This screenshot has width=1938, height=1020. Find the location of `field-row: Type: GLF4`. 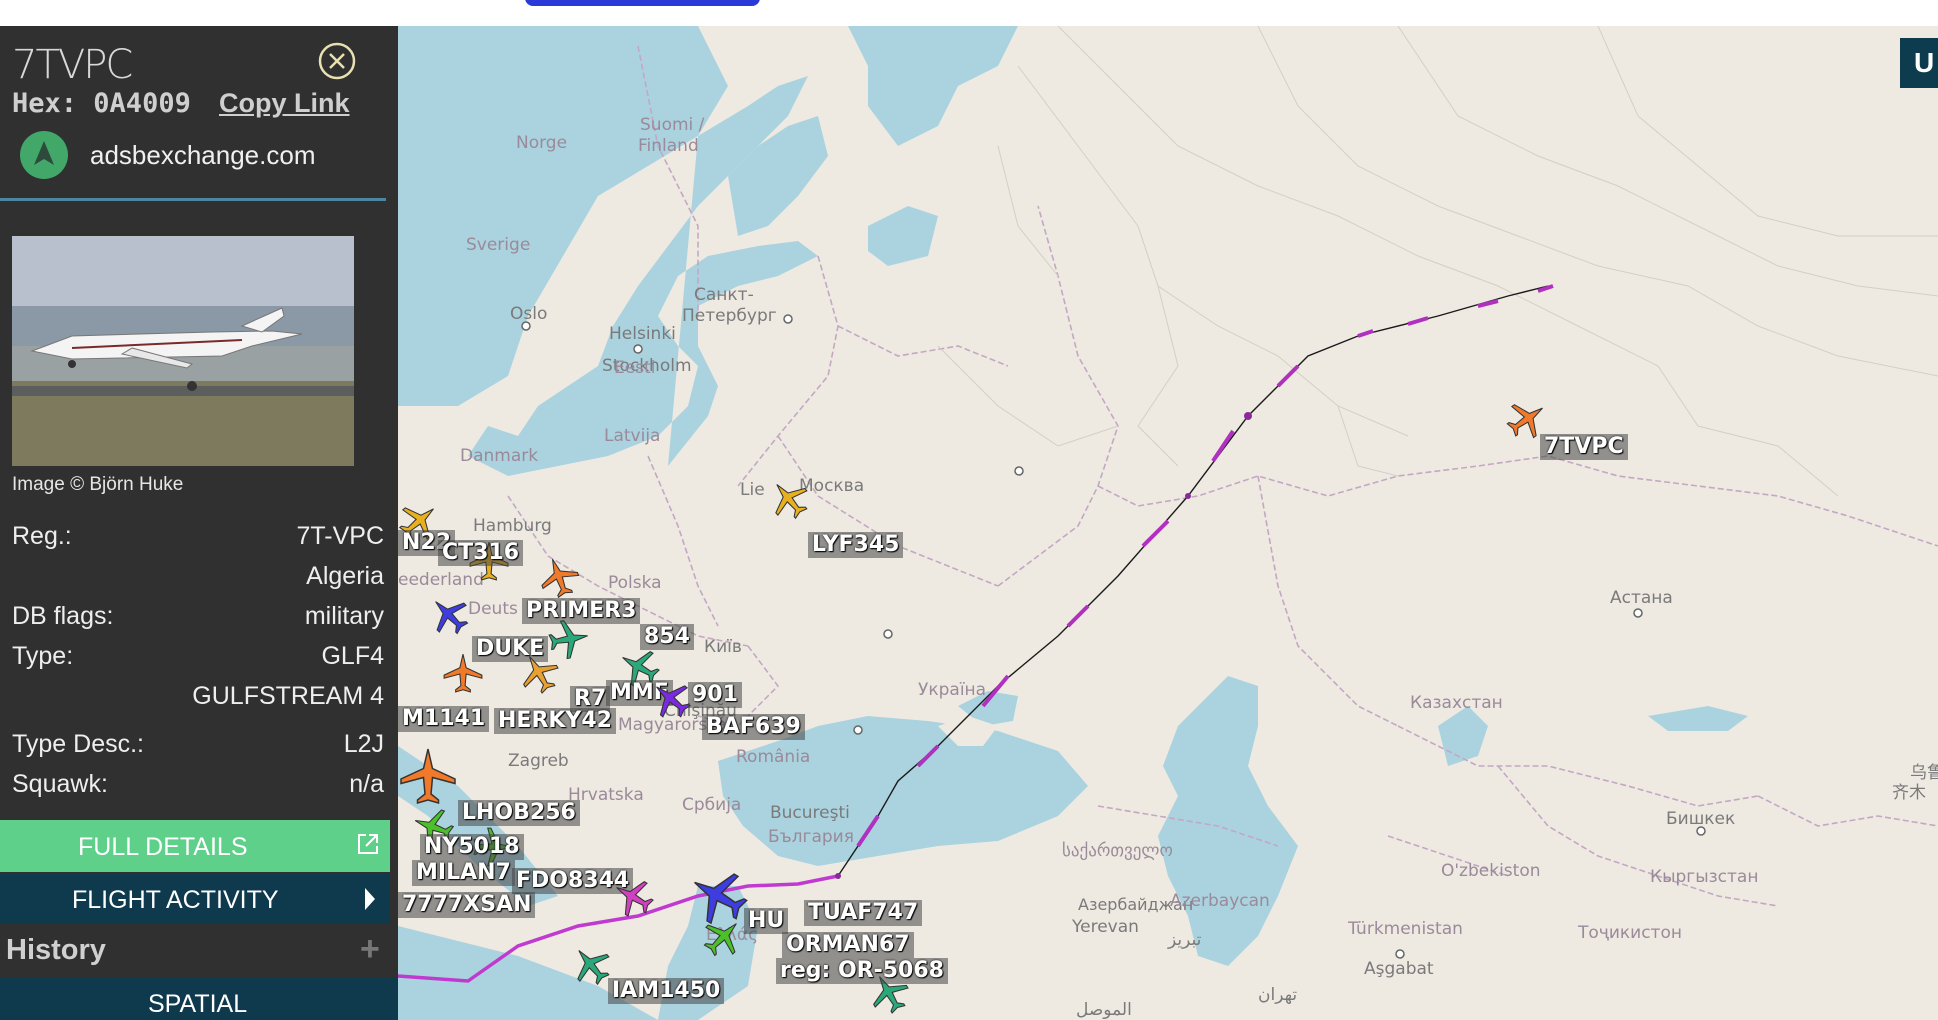

field-row: Type: GLF4 is located at coordinates (198, 660).